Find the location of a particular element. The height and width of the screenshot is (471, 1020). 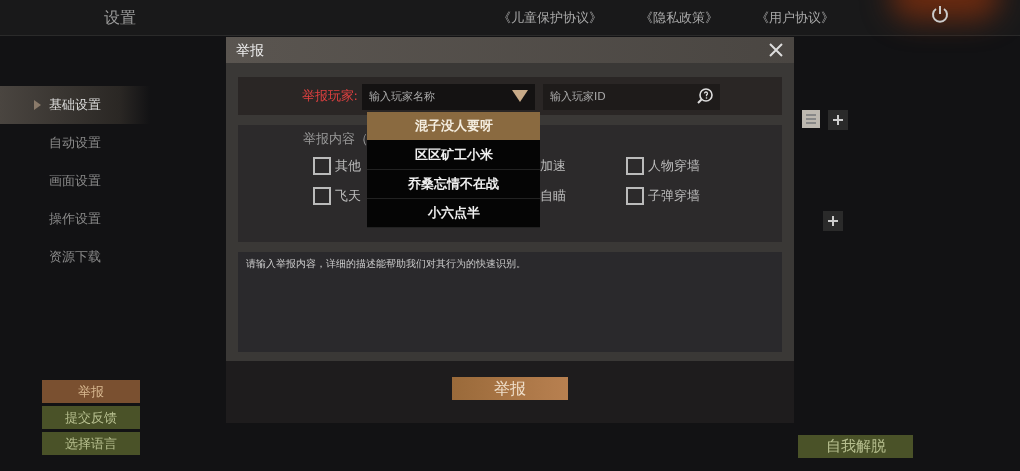

dropdown-item: 小六点半 is located at coordinates (453, 213).